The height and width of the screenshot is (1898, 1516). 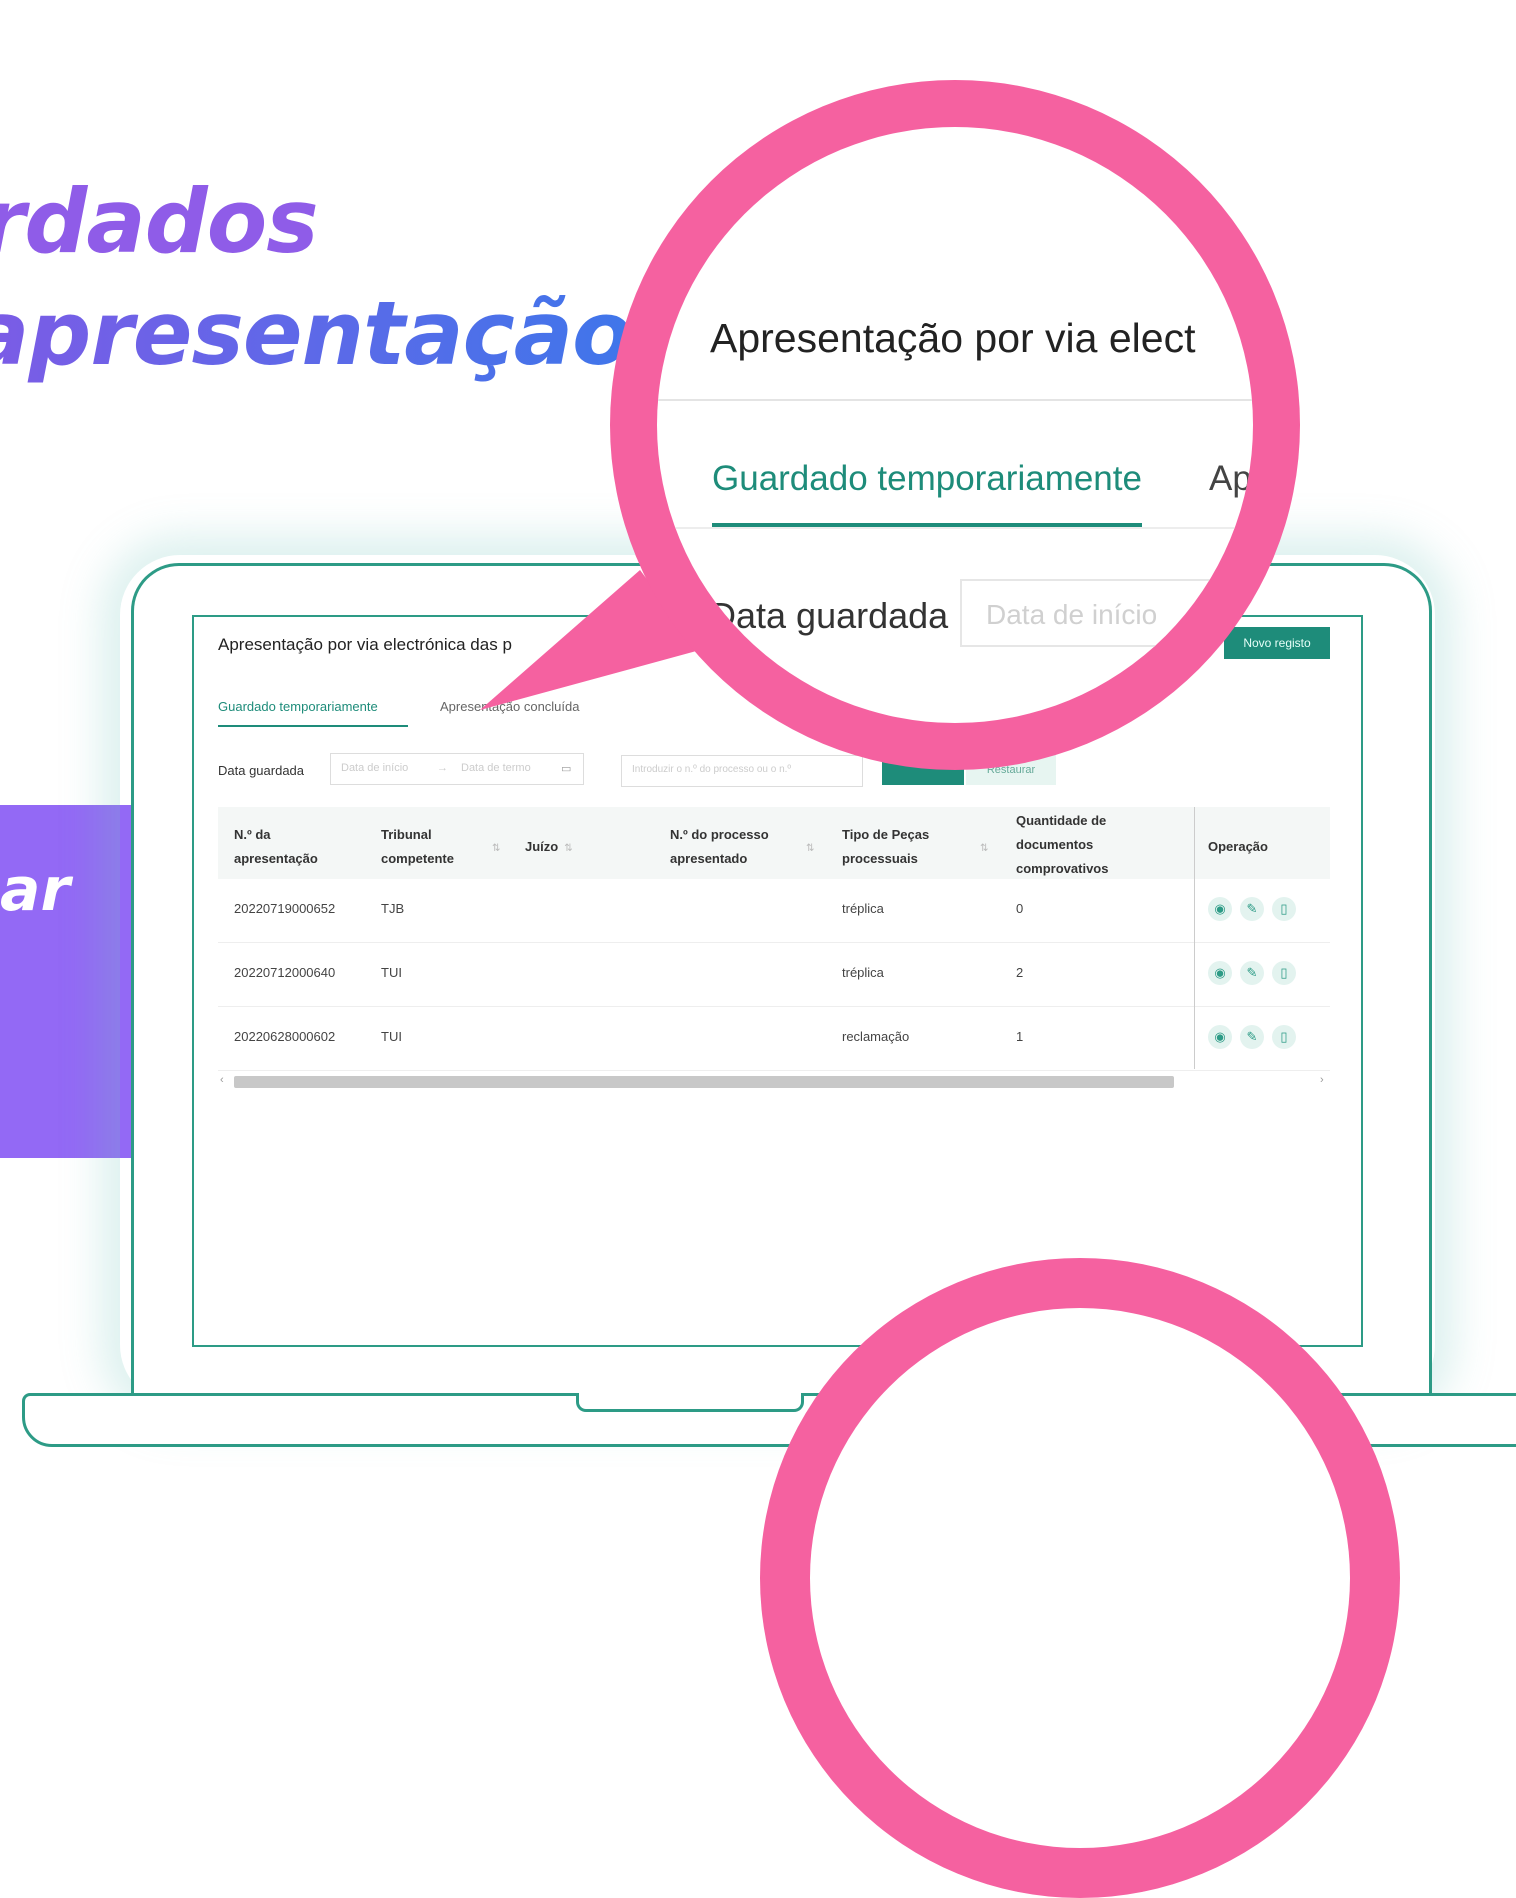 I want to click on process-search-placeholder: Introduzir o n.º do processo ou o n.º, so click(x=712, y=769).